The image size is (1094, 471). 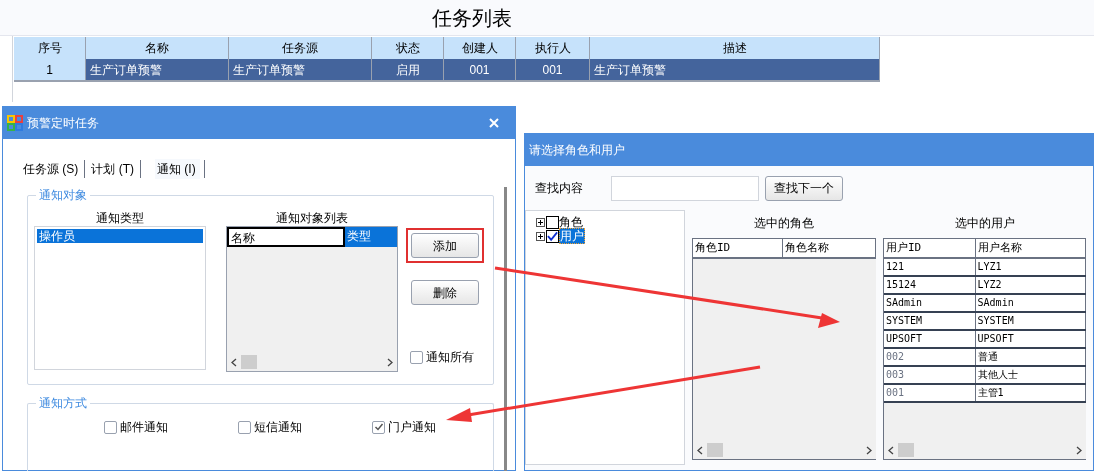 I want to click on button: 删除, so click(x=445, y=292).